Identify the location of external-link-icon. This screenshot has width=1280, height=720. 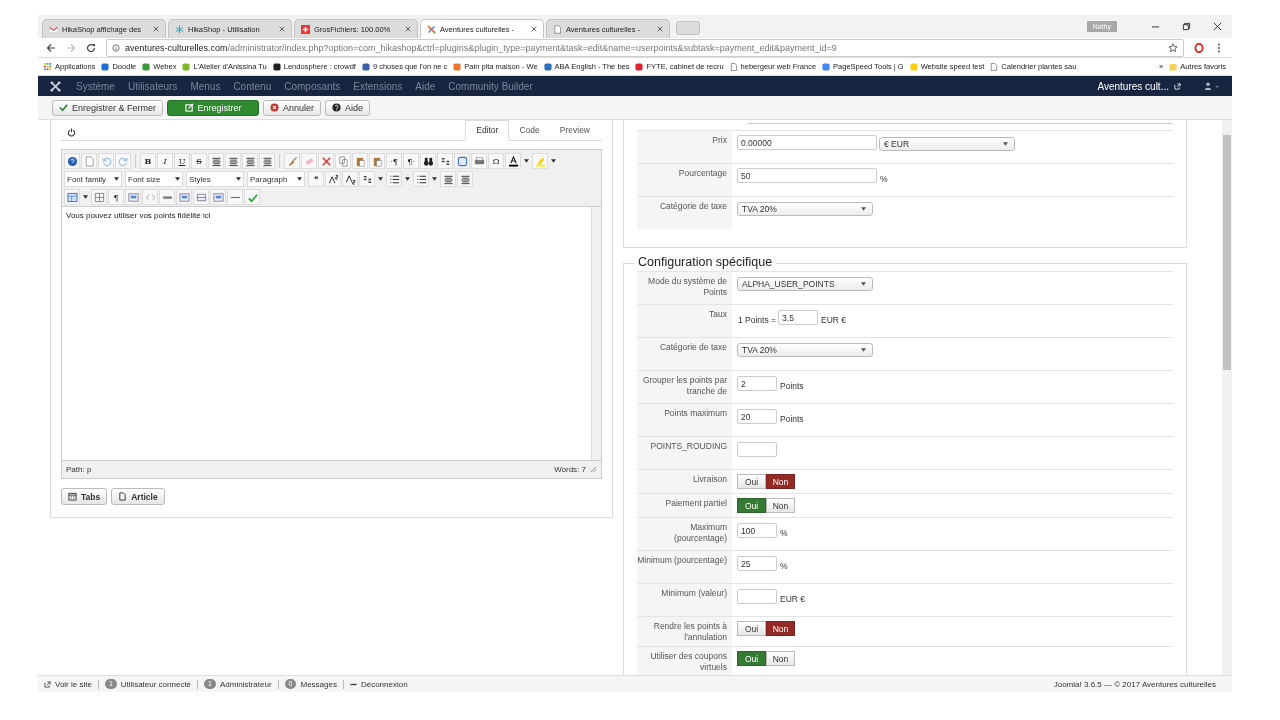
(1177, 86).